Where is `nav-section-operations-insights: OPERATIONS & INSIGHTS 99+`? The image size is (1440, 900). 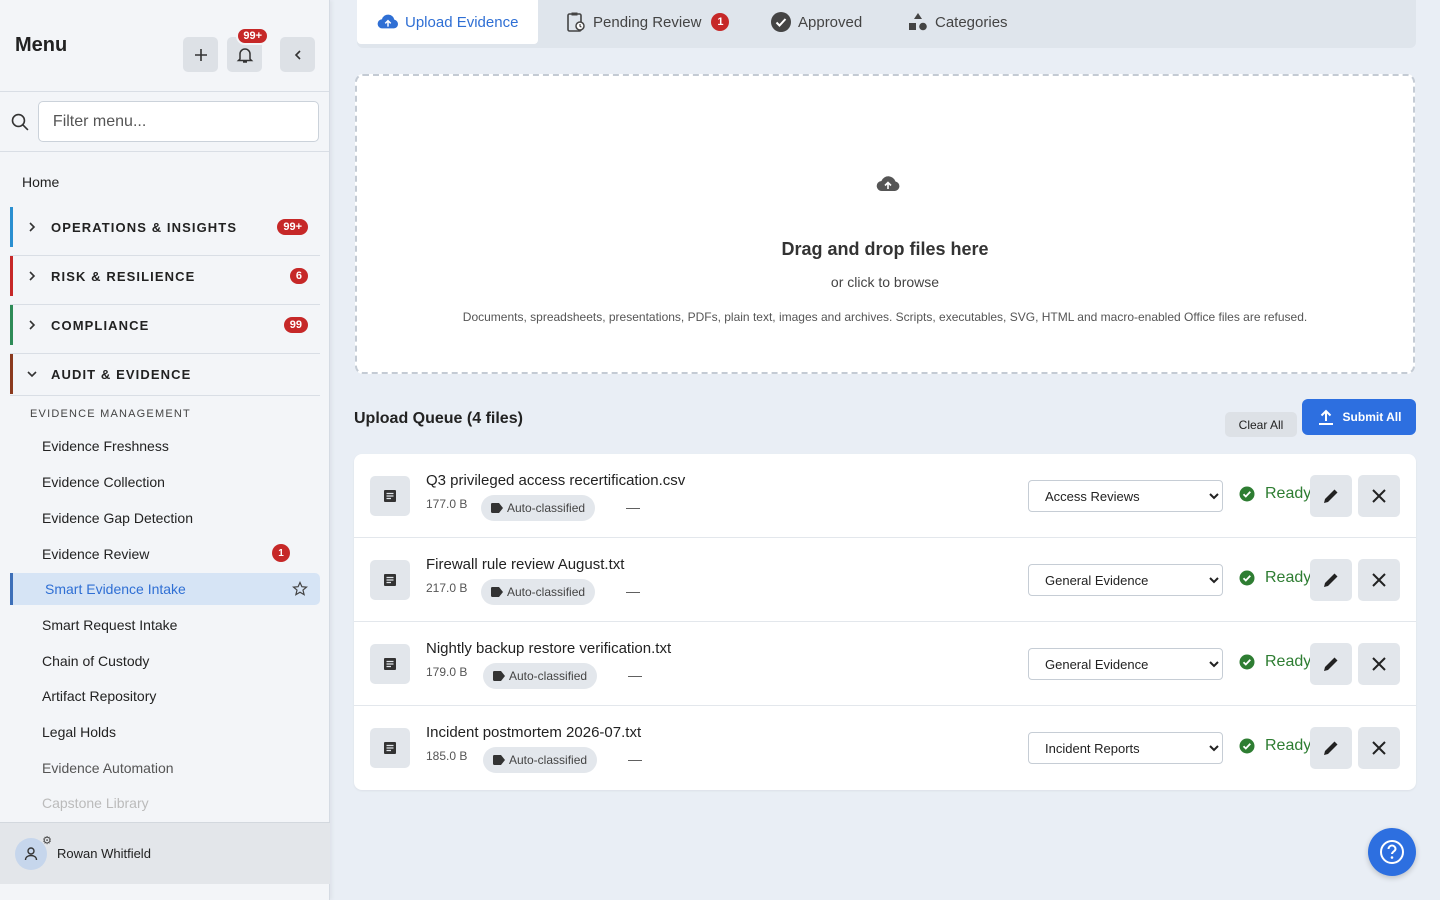
nav-section-operations-insights: OPERATIONS & INSIGHTS 99+ is located at coordinates (165, 227).